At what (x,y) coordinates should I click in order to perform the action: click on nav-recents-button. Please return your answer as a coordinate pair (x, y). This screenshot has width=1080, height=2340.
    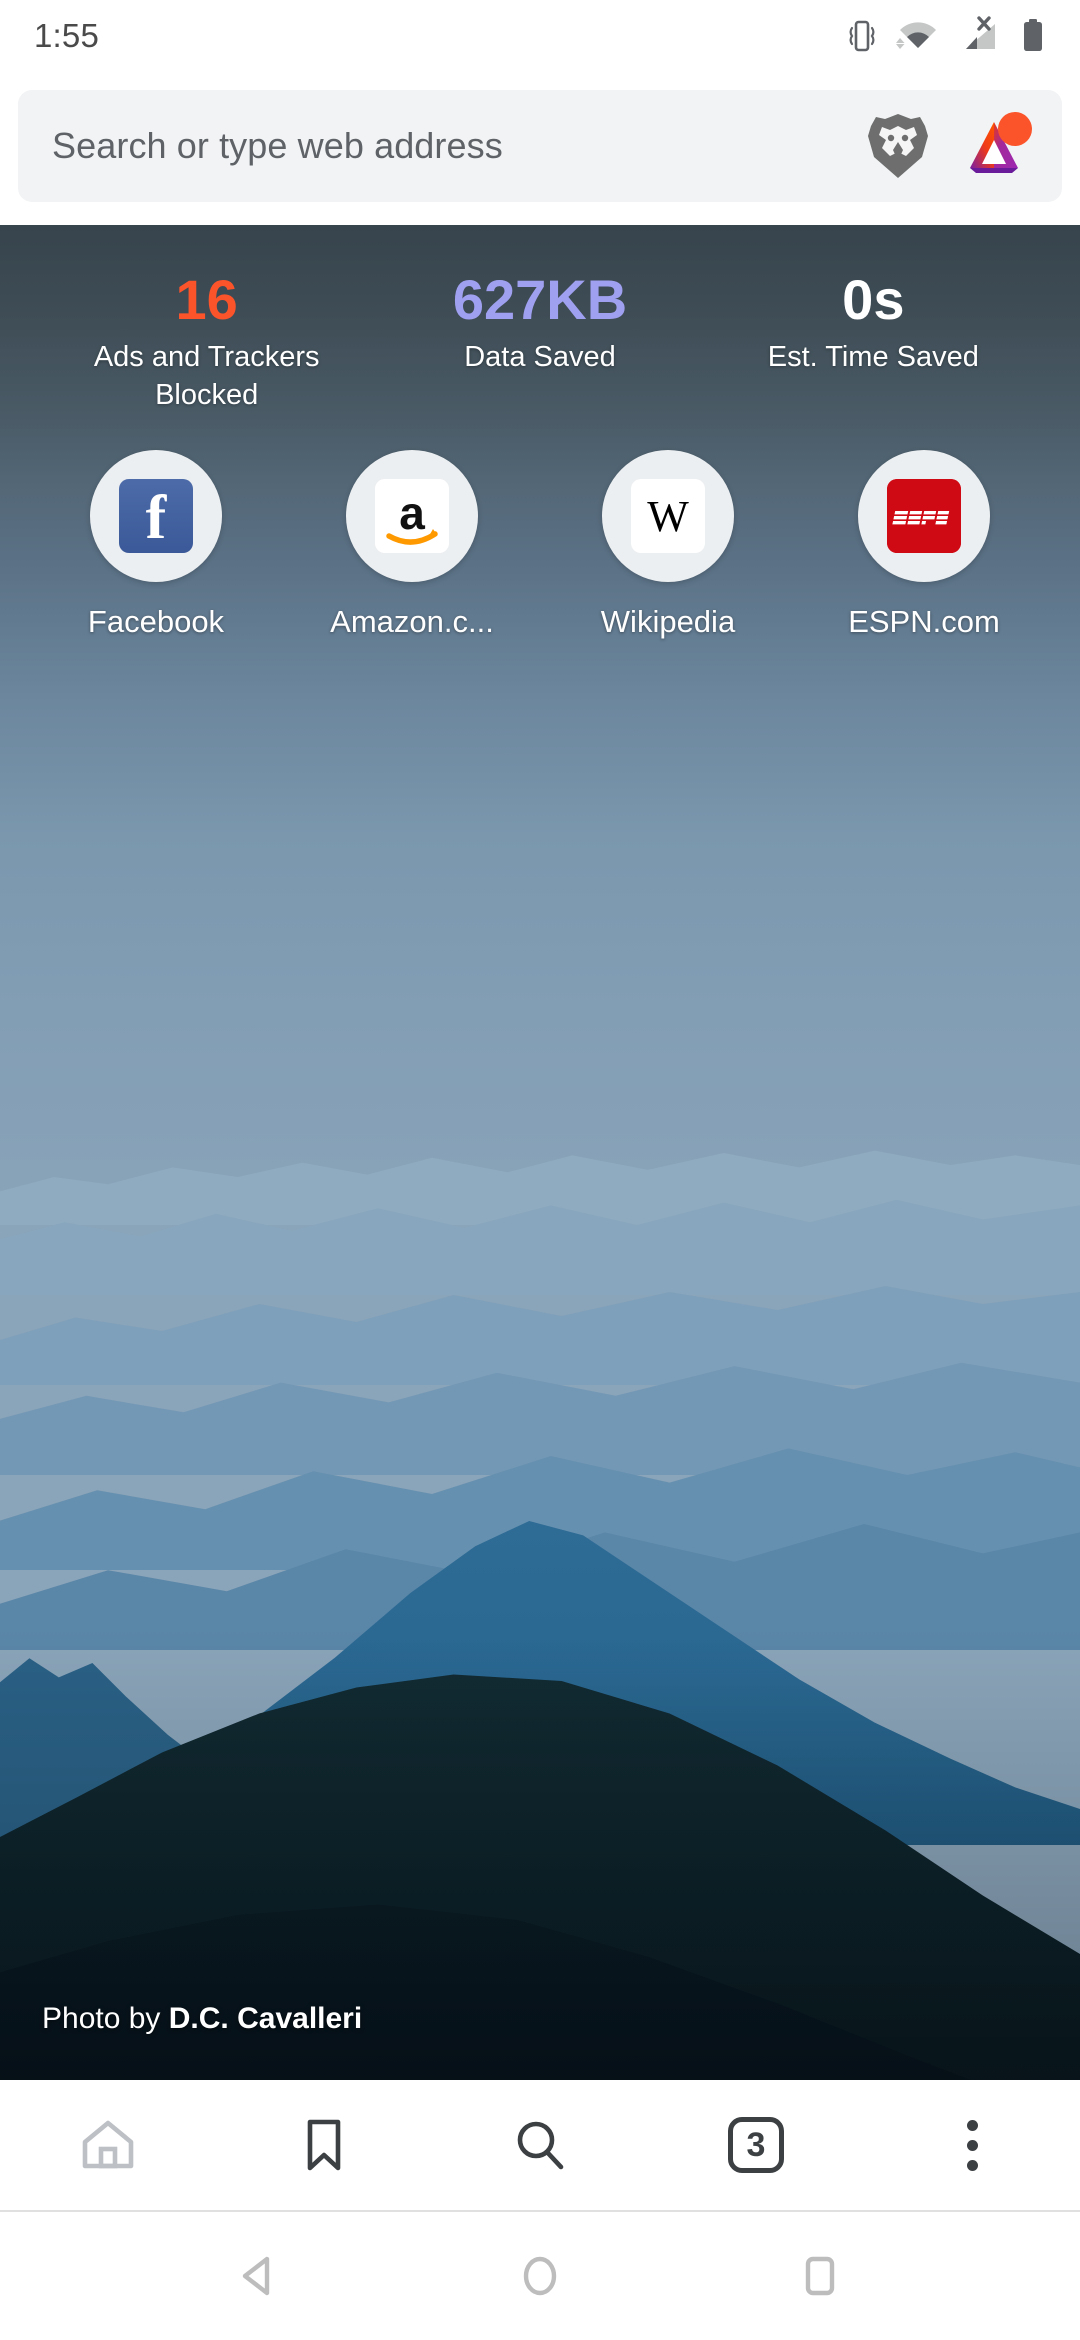
    Looking at the image, I should click on (820, 2276).